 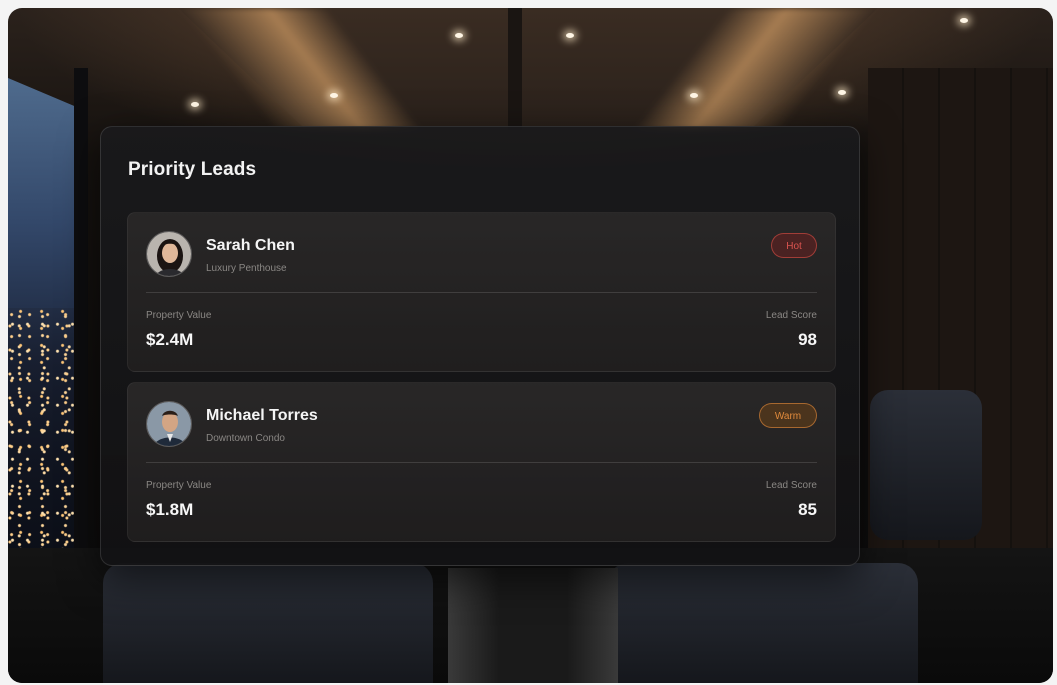 What do you see at coordinates (515, 69) in the screenshot?
I see `ceiling-beam` at bounding box center [515, 69].